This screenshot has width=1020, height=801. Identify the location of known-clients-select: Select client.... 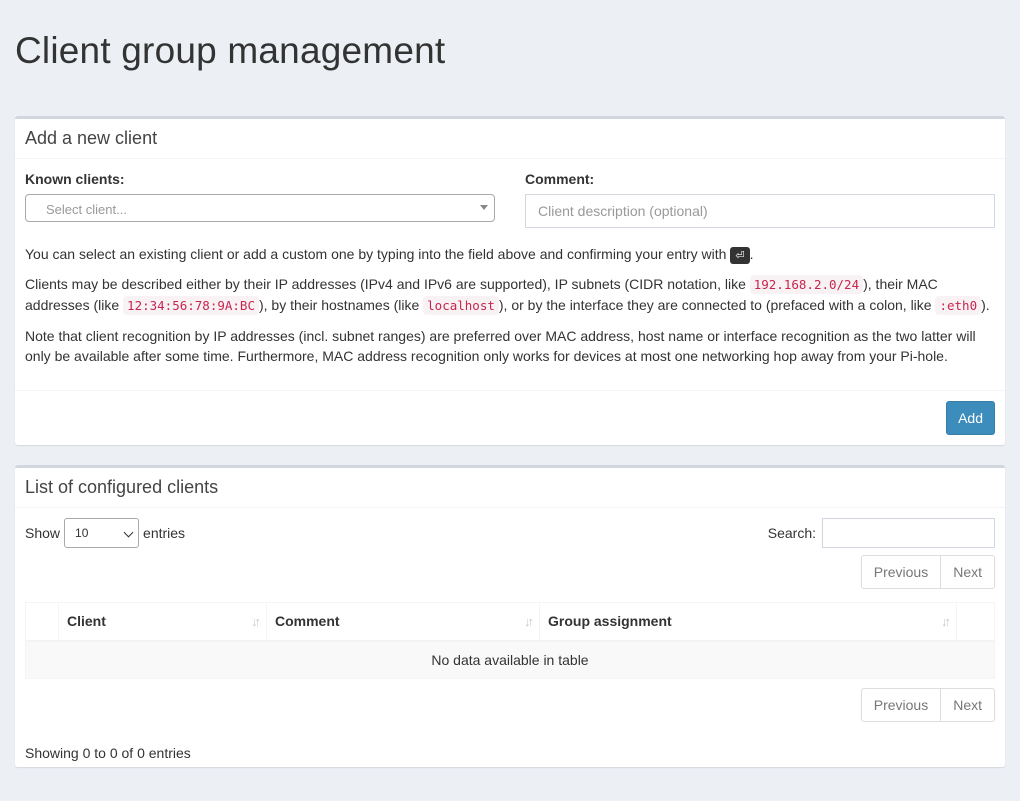
(260, 208).